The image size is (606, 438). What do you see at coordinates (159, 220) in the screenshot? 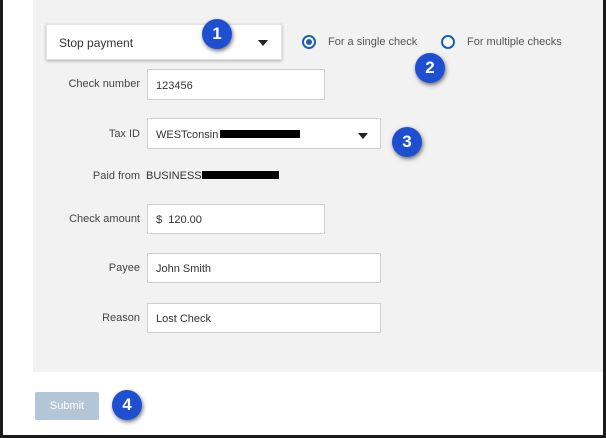
I see `currency-symbol: $` at bounding box center [159, 220].